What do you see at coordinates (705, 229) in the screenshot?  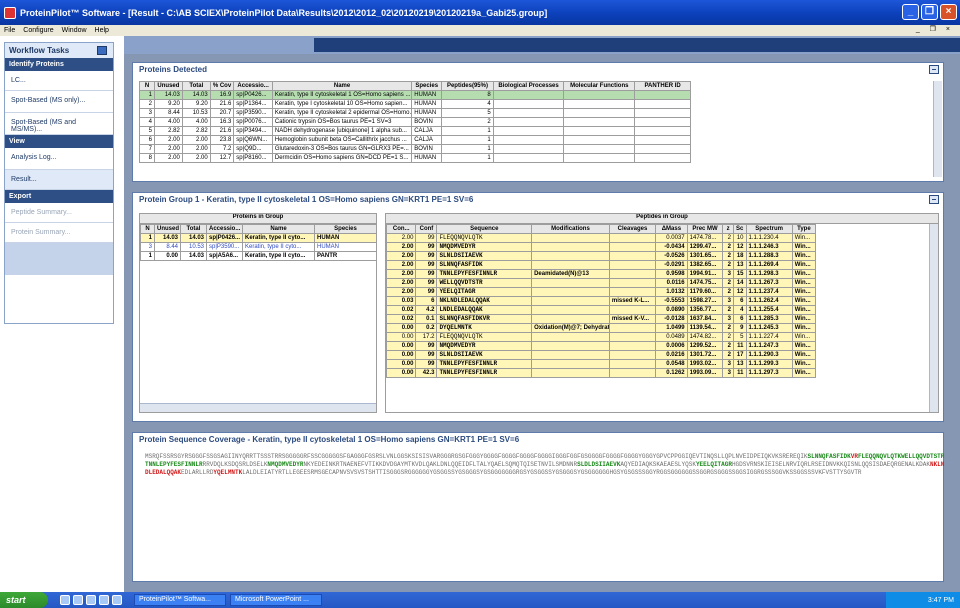 I see `peptides-column-header: Prec MW` at bounding box center [705, 229].